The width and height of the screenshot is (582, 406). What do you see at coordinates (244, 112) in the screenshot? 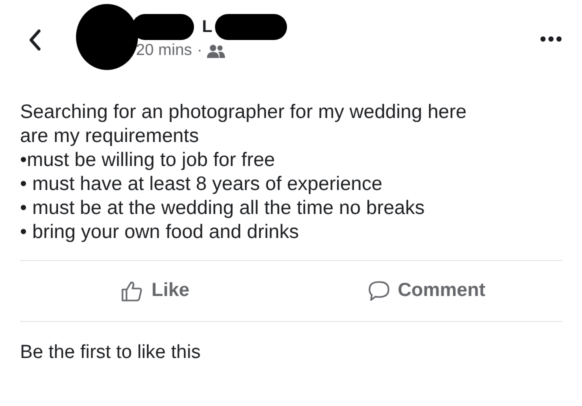
I see `post-text-line: Searching for an photographer for my wedding here` at bounding box center [244, 112].